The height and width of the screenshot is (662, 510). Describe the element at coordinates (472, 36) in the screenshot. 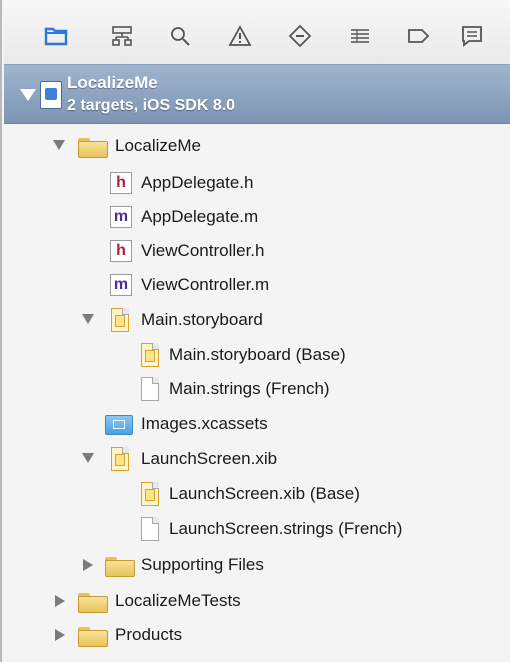

I see `comment-icon` at that location.